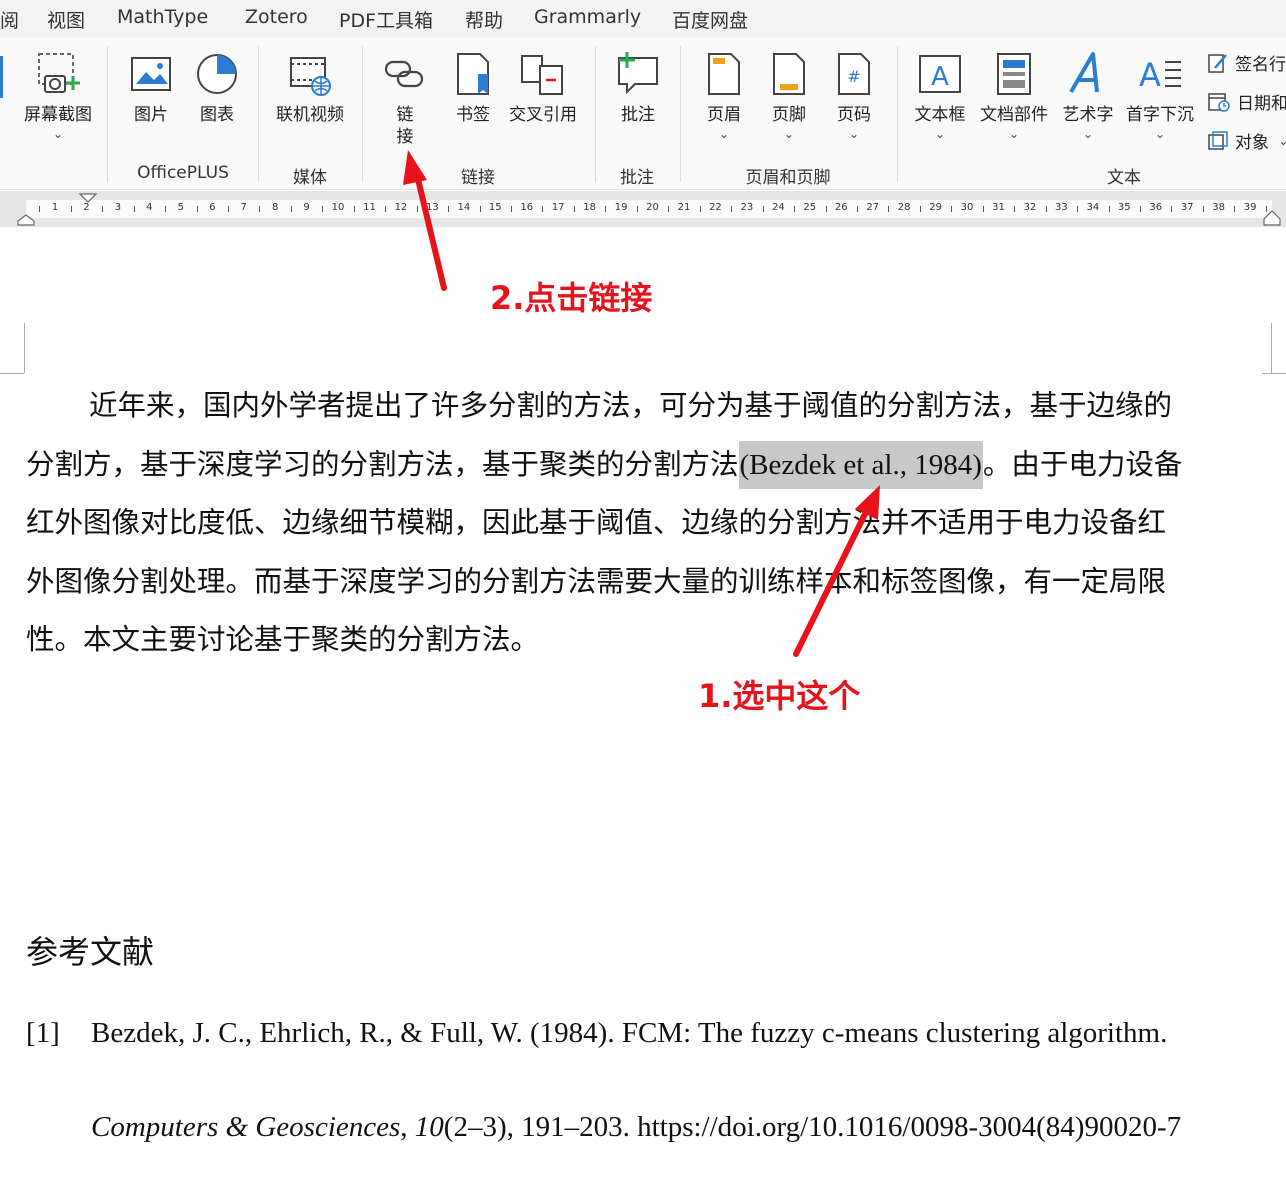 The height and width of the screenshot is (1191, 1286). What do you see at coordinates (484, 19) in the screenshot?
I see `menu-help: 帮助` at bounding box center [484, 19].